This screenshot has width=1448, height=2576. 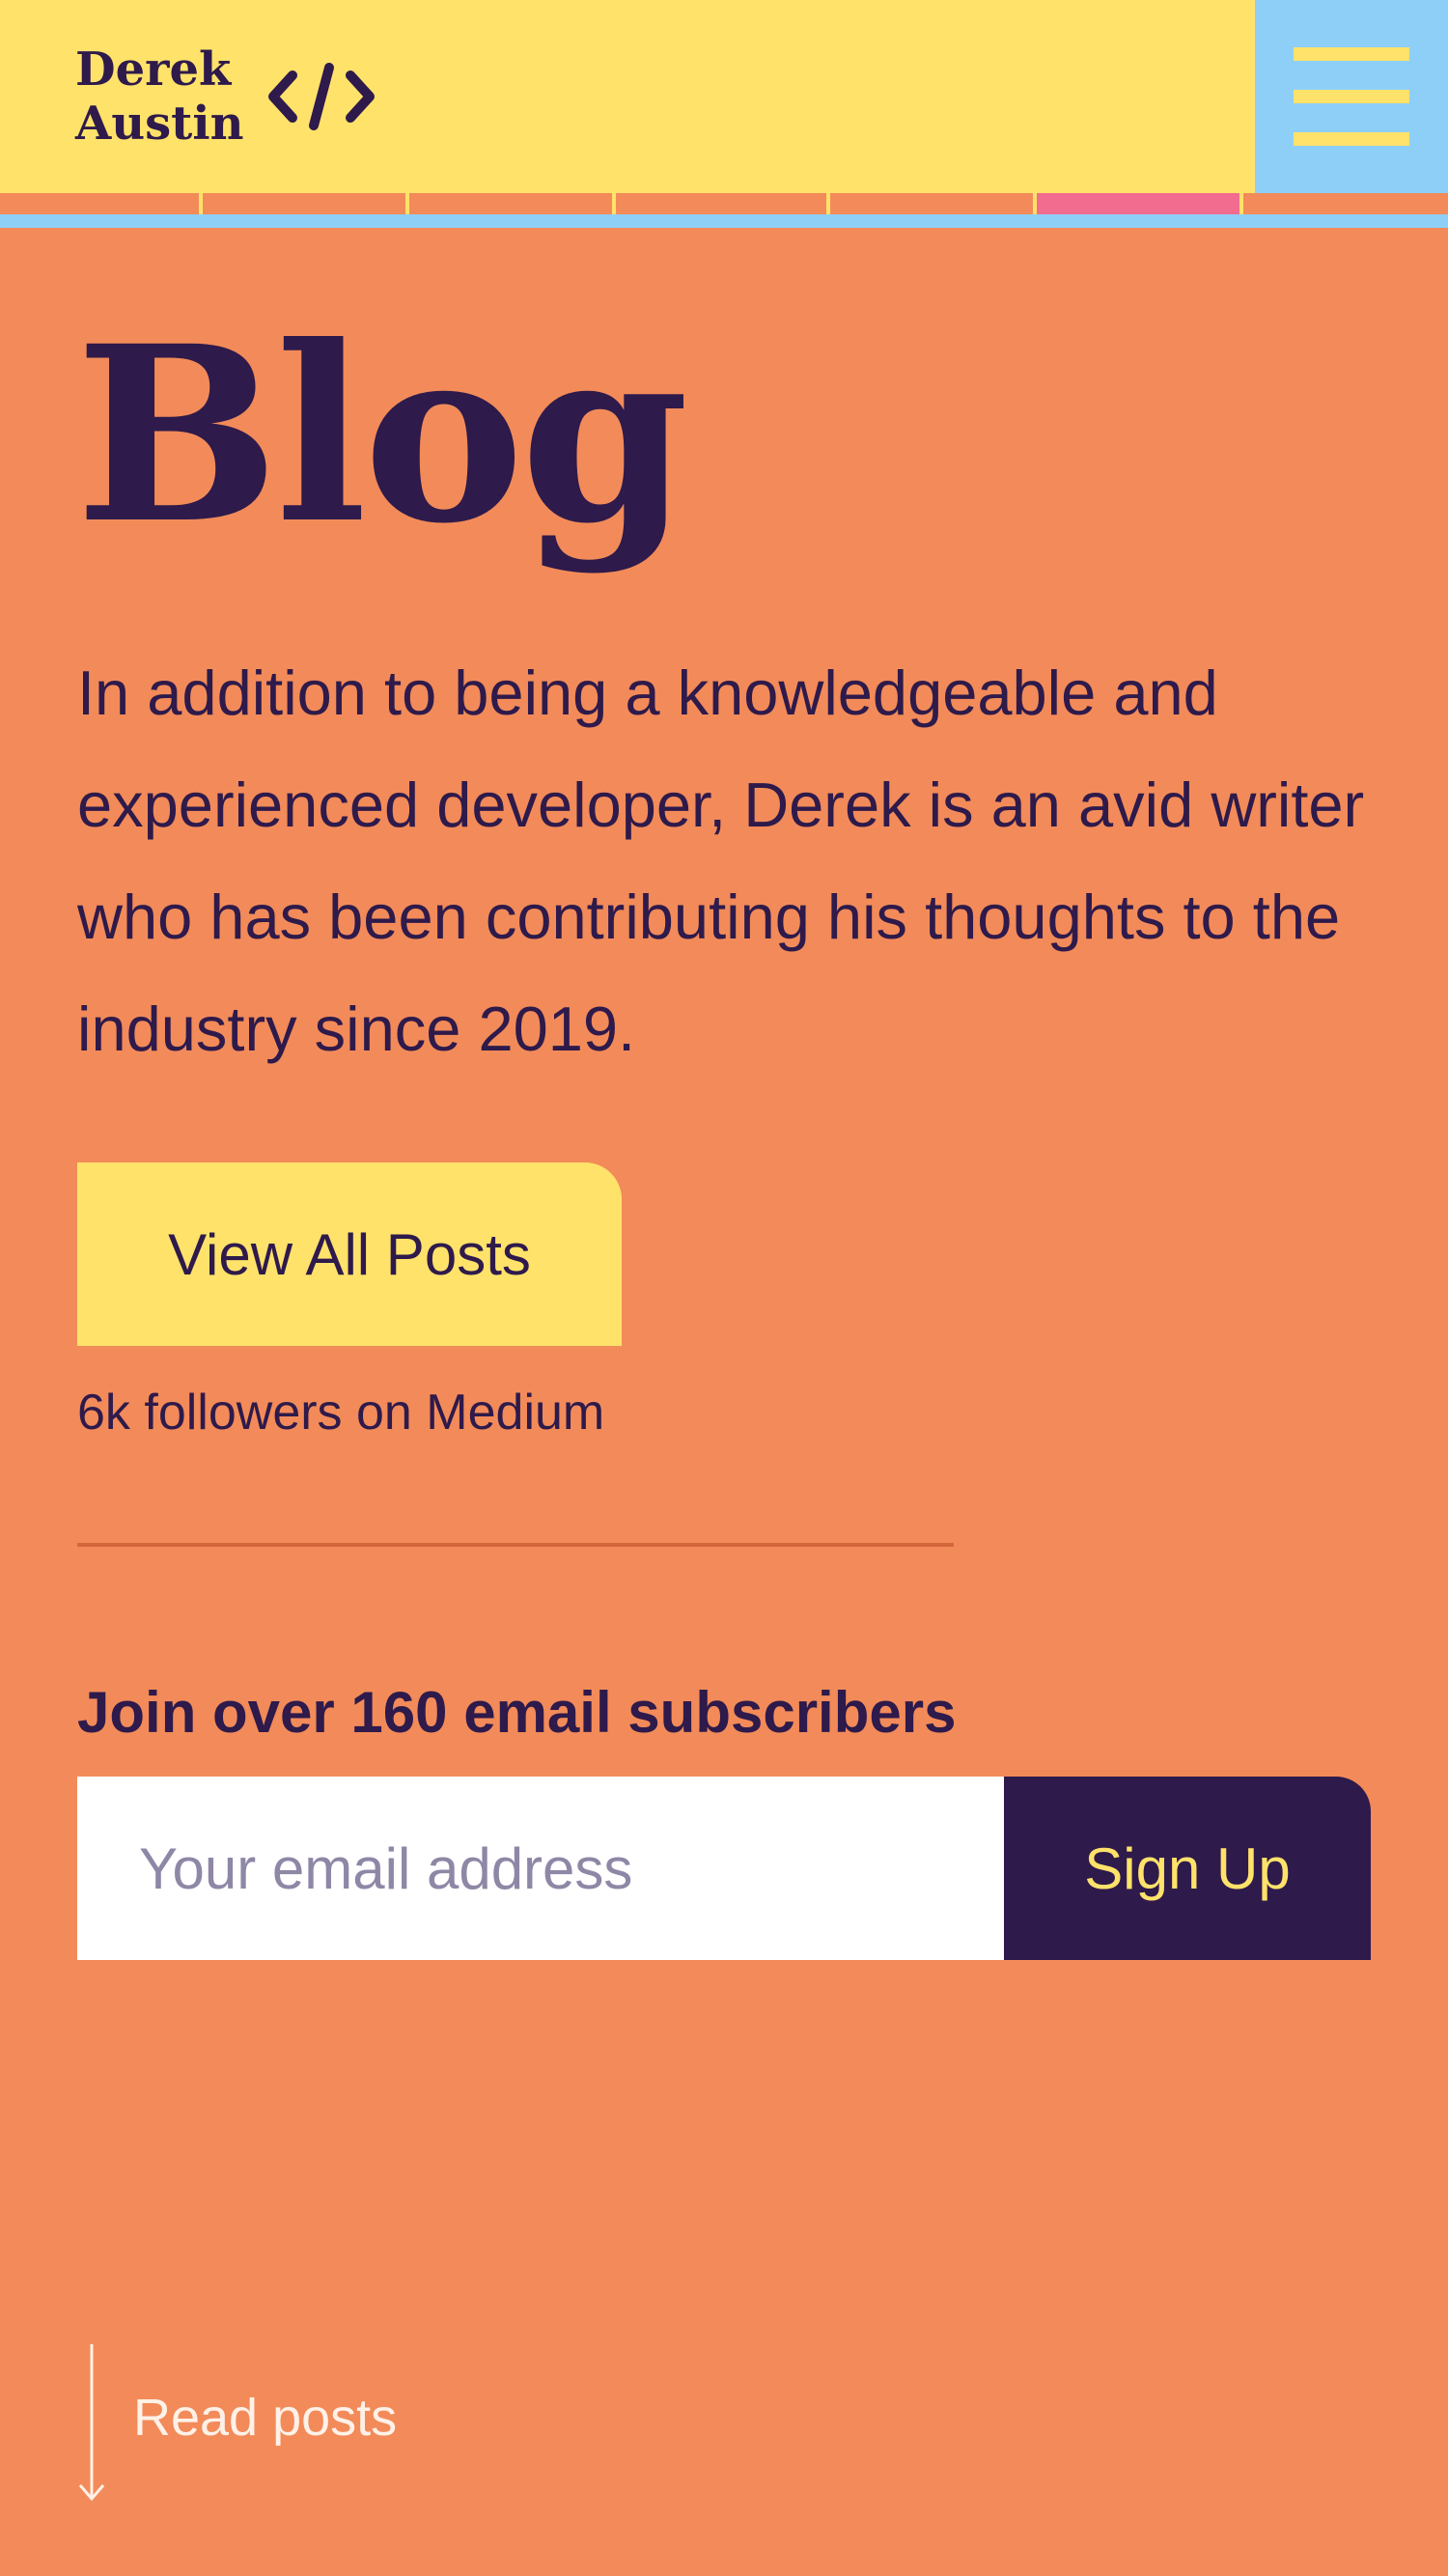 I want to click on strip-underline, so click(x=724, y=221).